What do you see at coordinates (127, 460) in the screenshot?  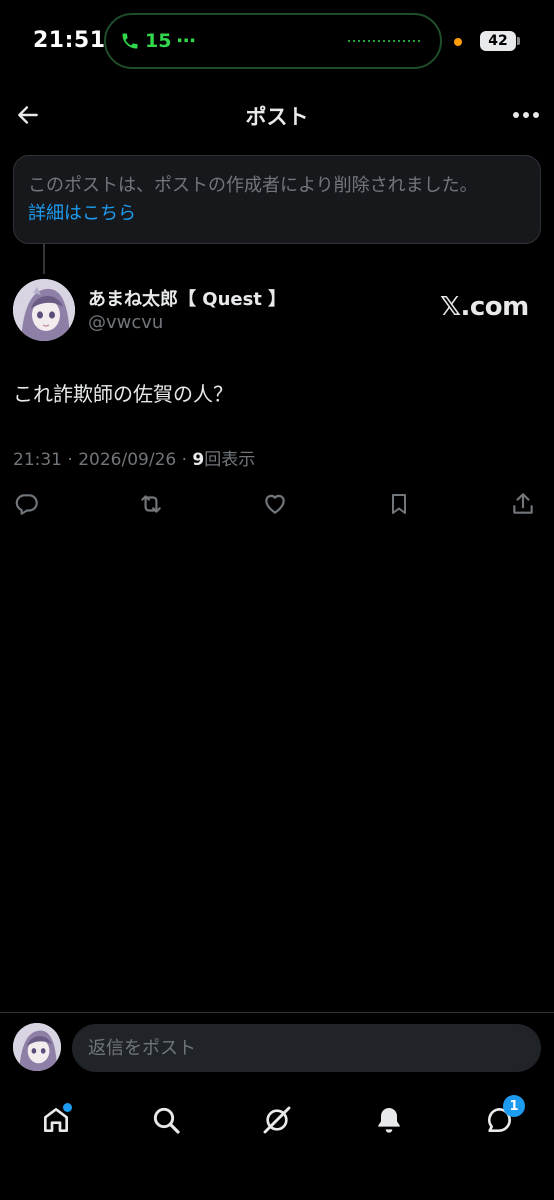 I see `post-date: 2026/09/26` at bounding box center [127, 460].